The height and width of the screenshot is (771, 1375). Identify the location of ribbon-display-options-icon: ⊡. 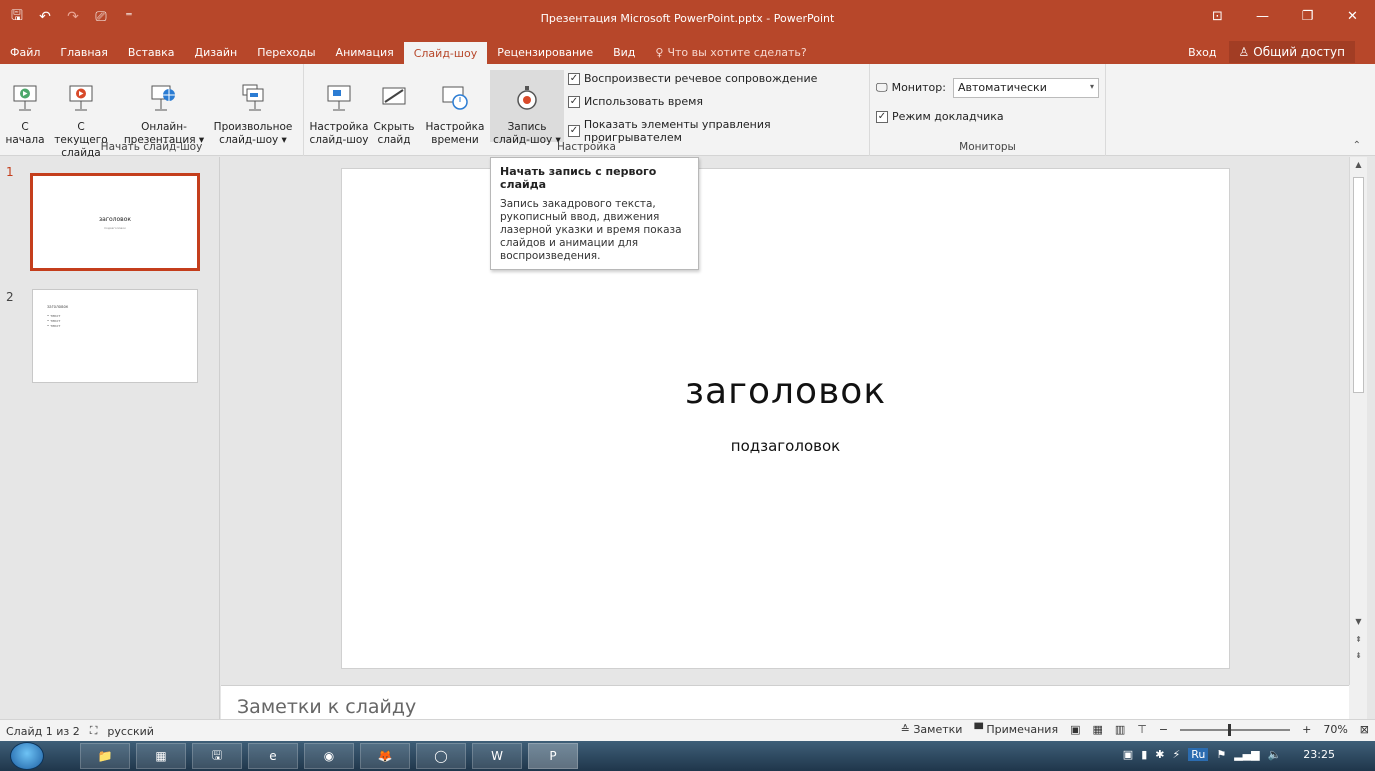
(1217, 16).